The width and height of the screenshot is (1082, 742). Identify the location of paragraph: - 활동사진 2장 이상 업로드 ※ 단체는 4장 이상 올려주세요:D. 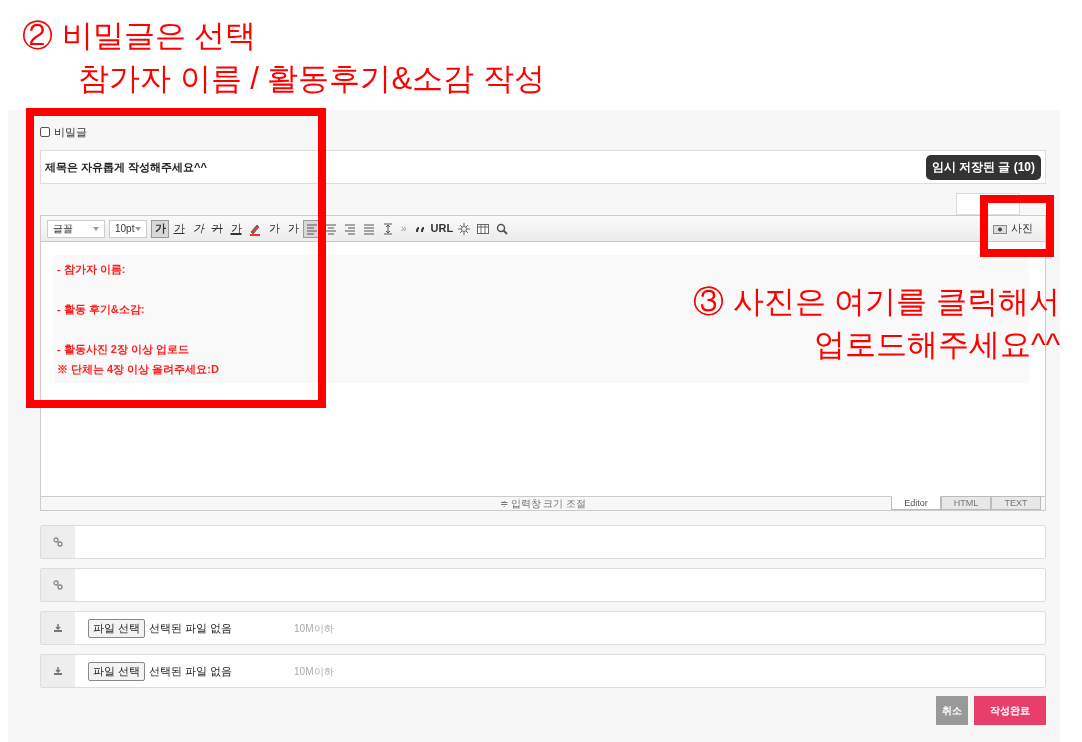
(138, 359).